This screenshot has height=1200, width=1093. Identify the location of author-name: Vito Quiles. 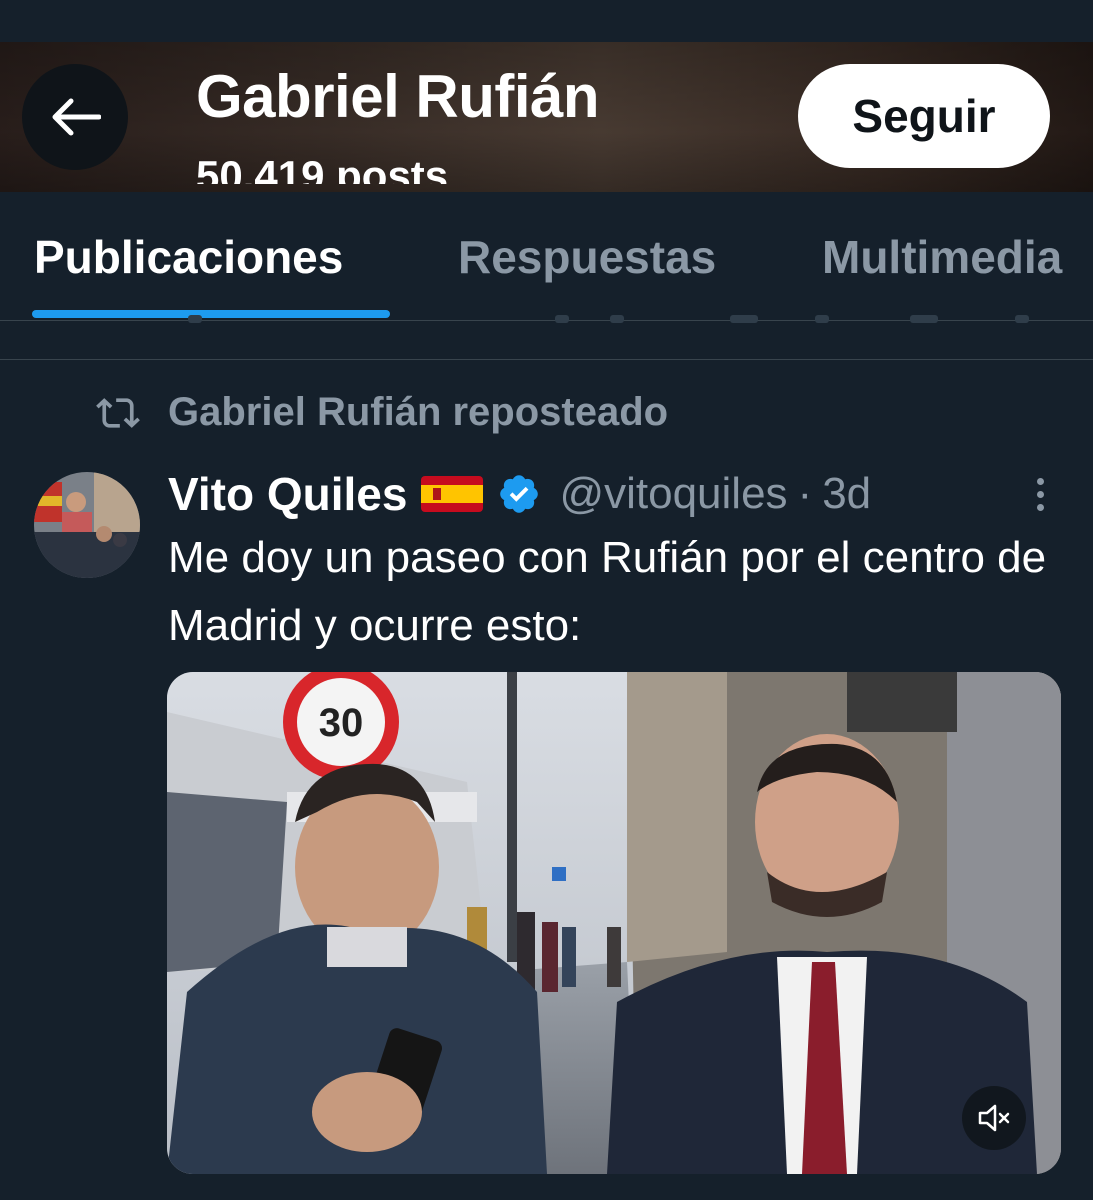
(287, 494).